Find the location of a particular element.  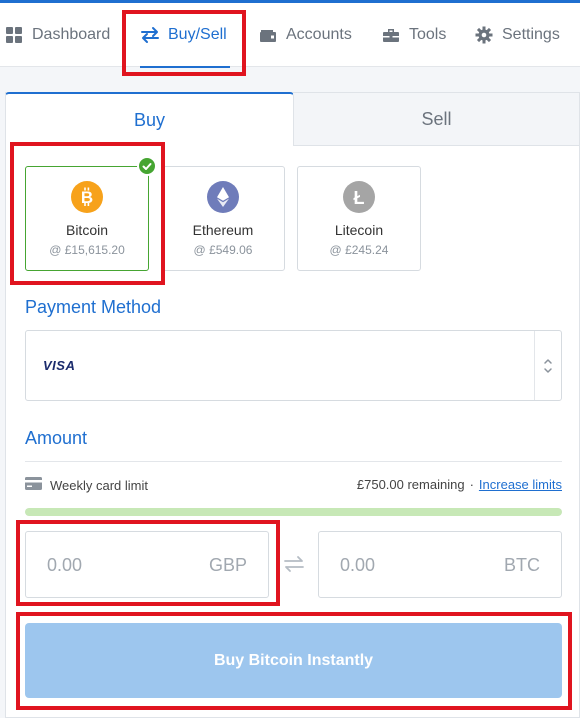

coin-price: @ £549.06 is located at coordinates (223, 250).